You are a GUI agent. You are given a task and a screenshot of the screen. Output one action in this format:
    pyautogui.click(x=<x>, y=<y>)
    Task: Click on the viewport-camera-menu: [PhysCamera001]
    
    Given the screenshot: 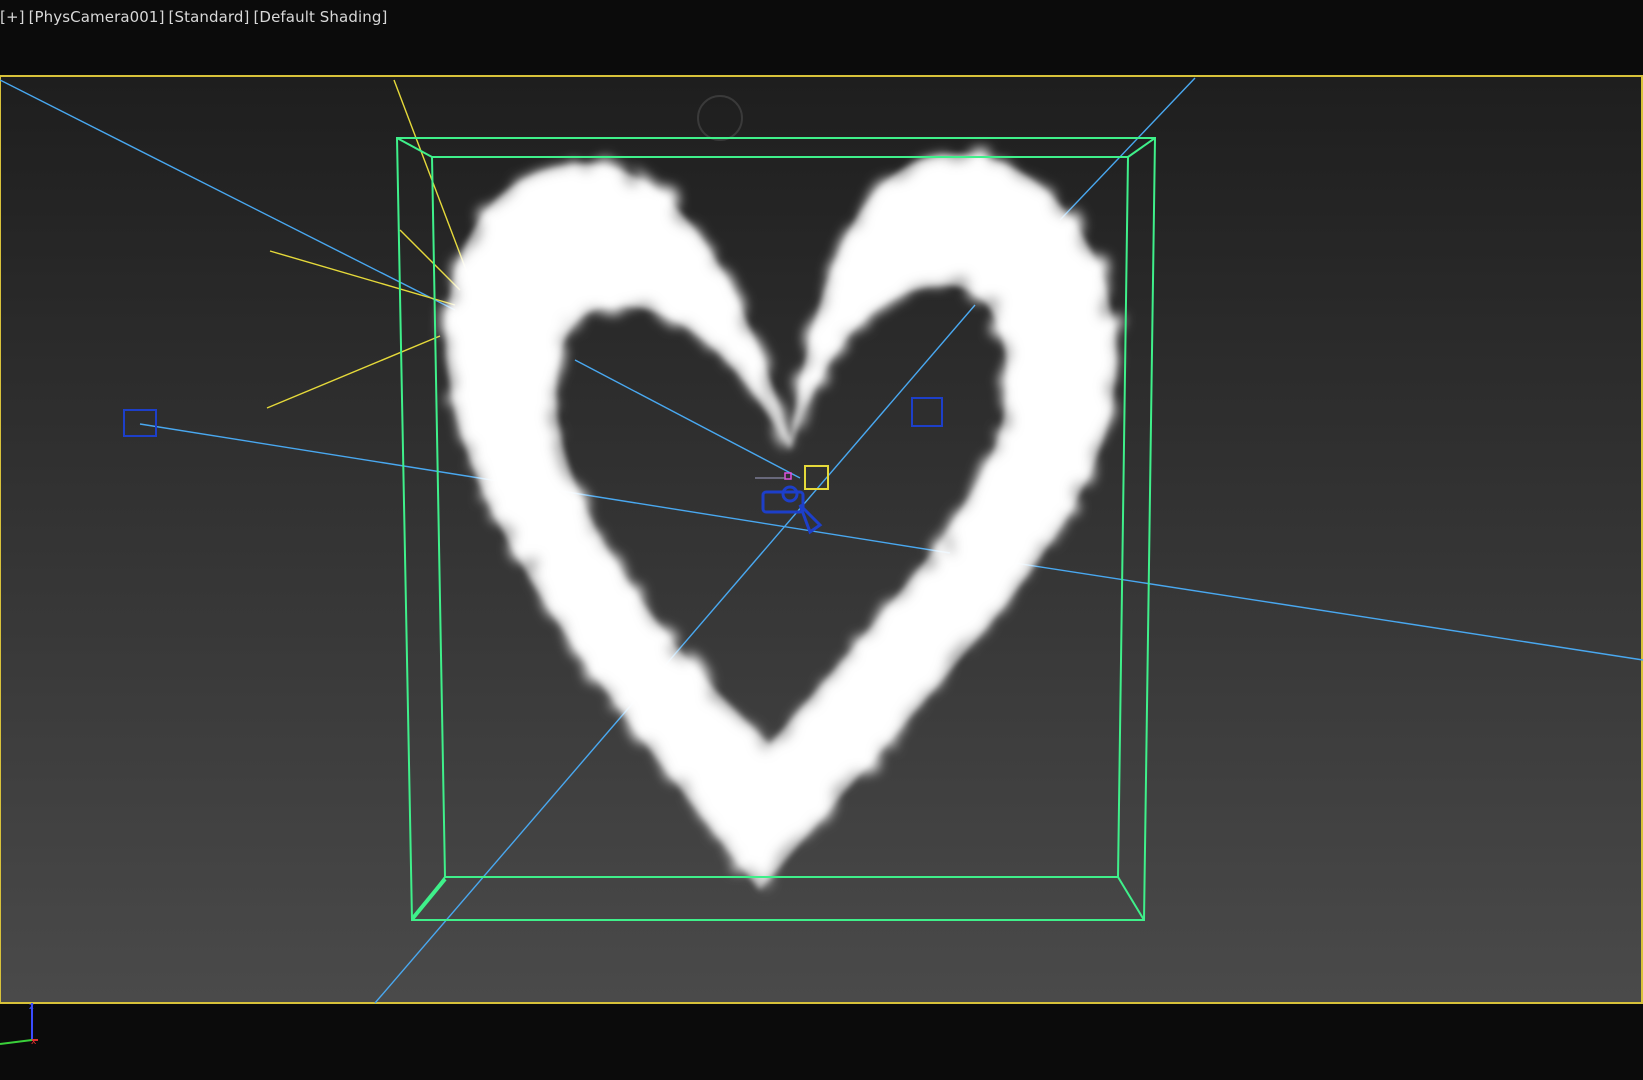 What is the action you would take?
    pyautogui.click(x=97, y=17)
    